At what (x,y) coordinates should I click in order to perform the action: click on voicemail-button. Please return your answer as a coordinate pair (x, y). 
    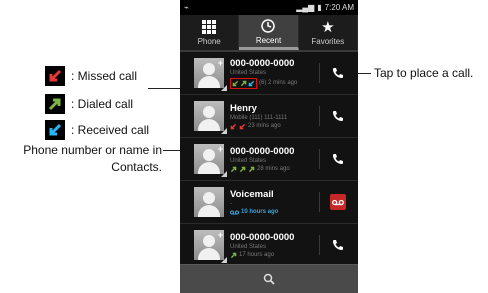
    Looking at the image, I should click on (338, 202).